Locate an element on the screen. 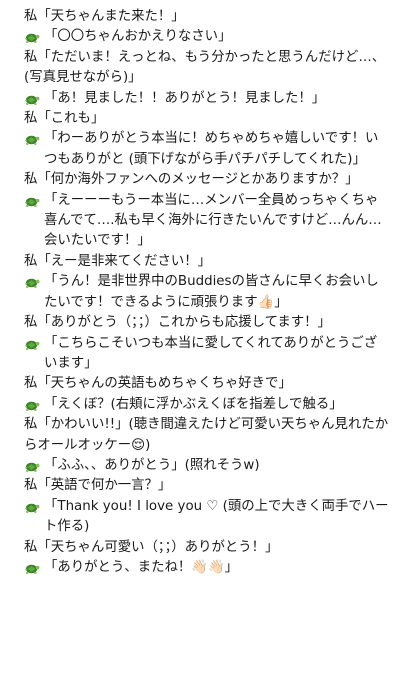 The image size is (400, 678). me-line: 私「ただいま！えっとね、もう分かったと思うんだけど…、(写真見せながら)」 is located at coordinates (207, 68).